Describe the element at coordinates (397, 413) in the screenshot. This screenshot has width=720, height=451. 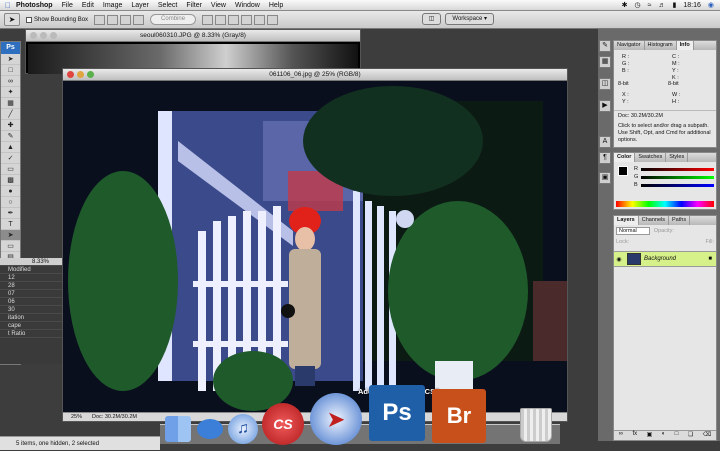
I see `photoshop-icon: Ps` at that location.